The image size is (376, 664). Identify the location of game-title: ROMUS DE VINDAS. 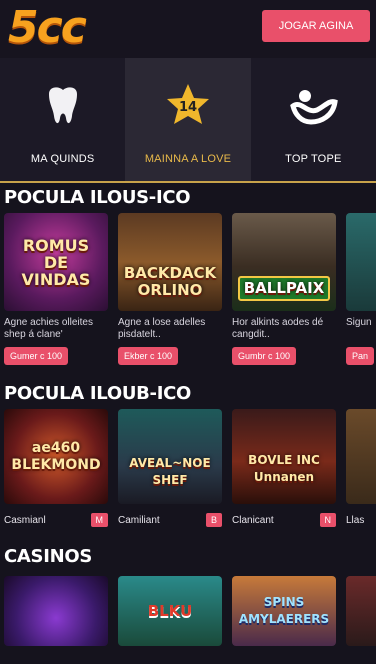
(56, 262).